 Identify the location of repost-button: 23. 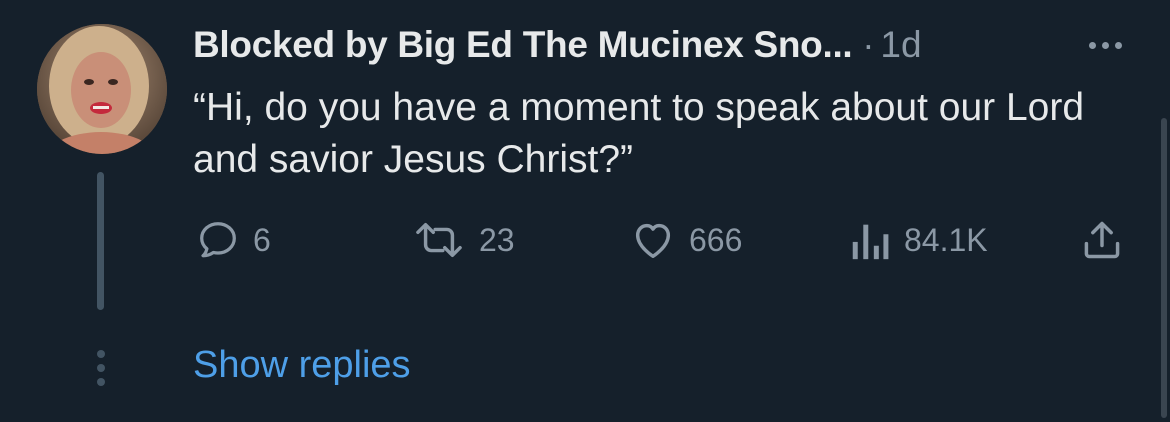
(463, 240).